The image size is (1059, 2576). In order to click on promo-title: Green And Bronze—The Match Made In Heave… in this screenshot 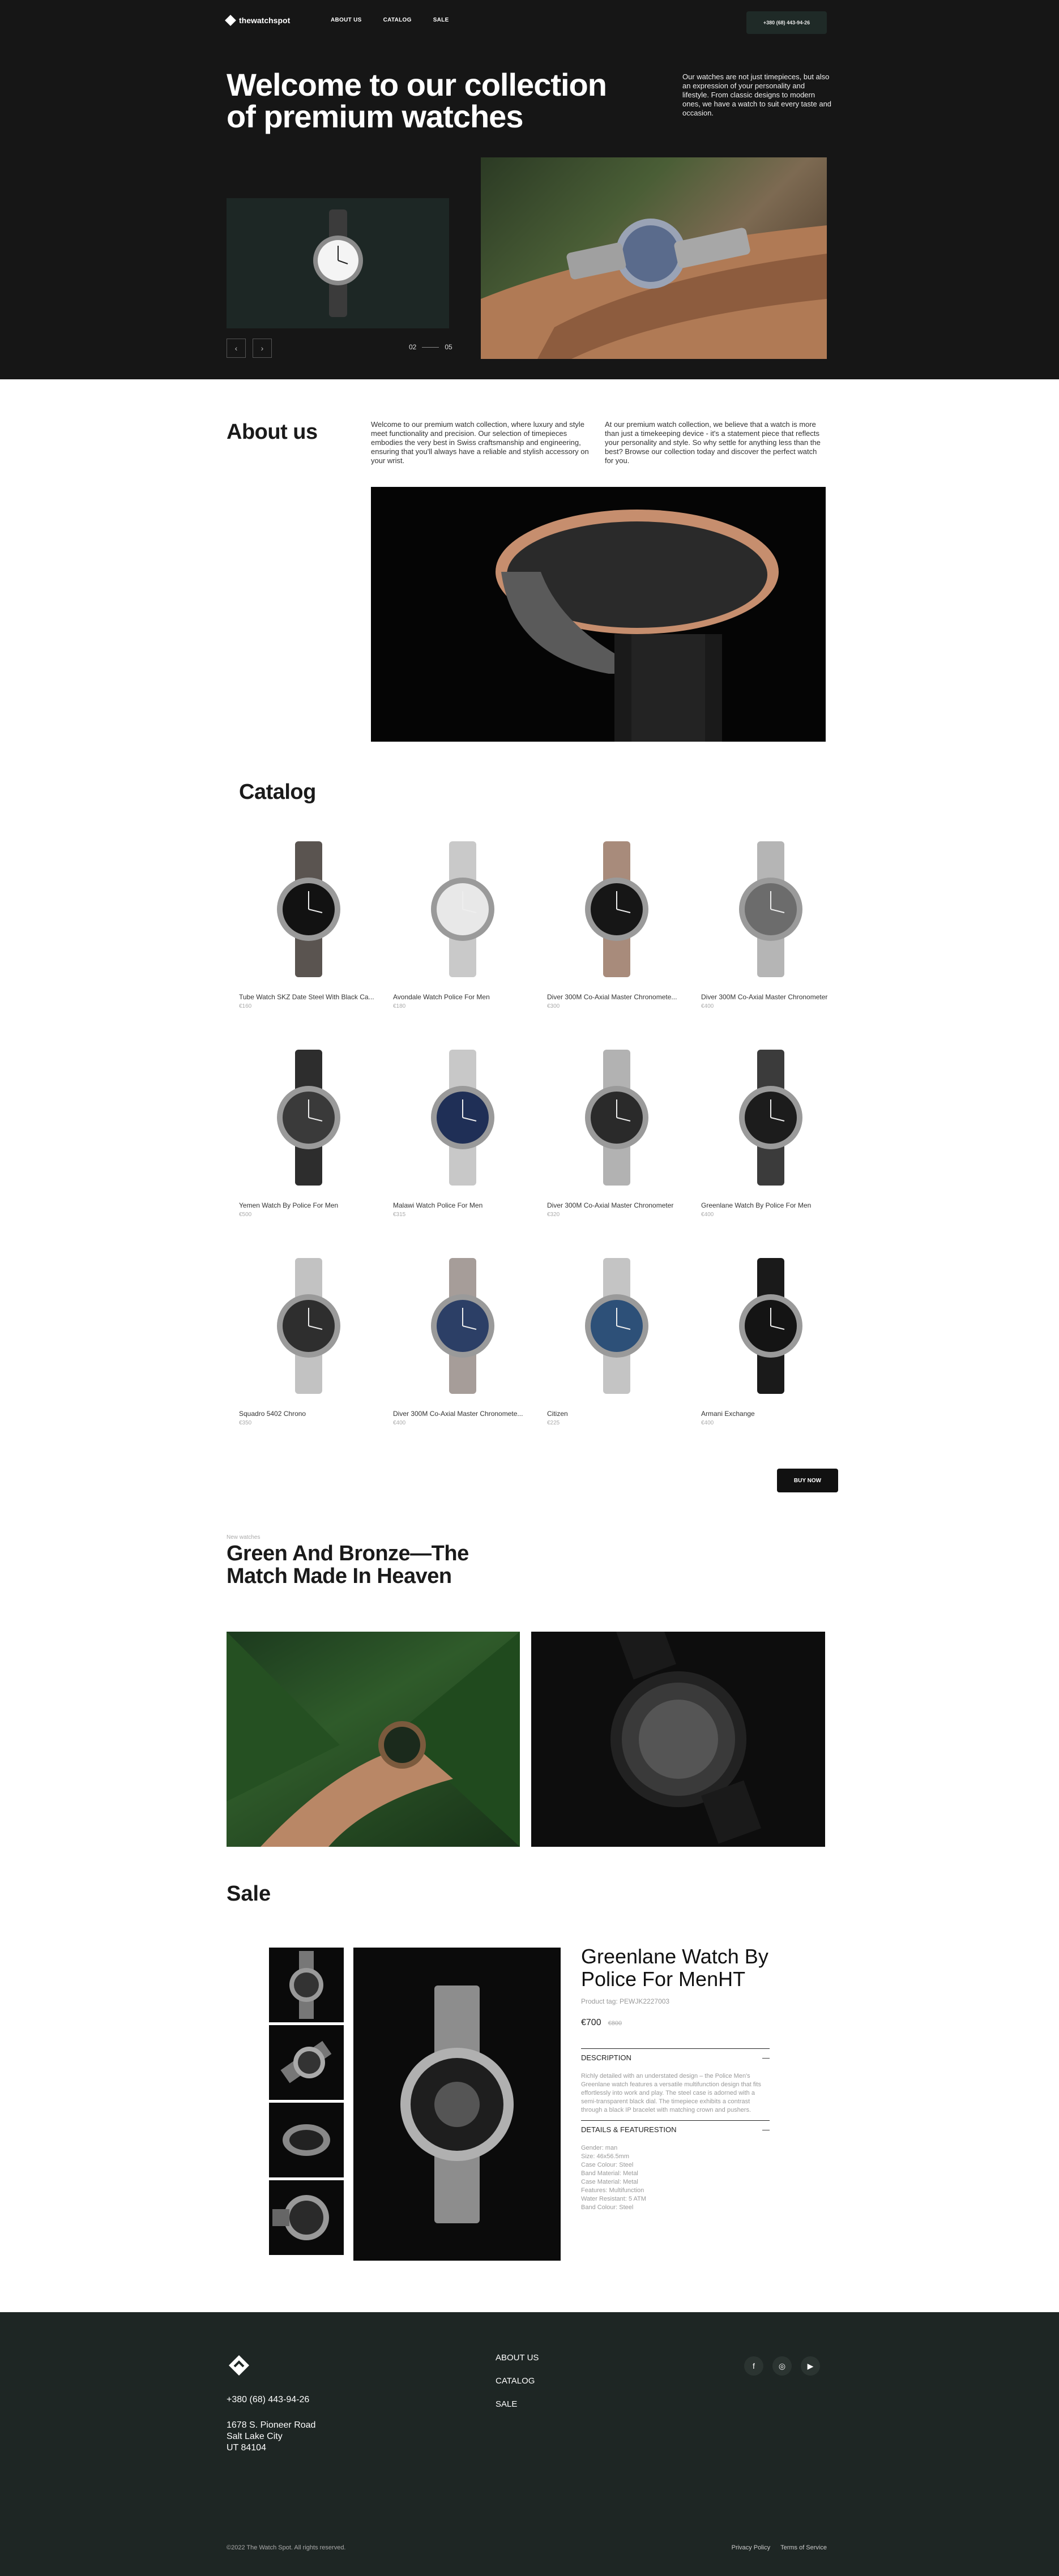, I will do `click(348, 1565)`.